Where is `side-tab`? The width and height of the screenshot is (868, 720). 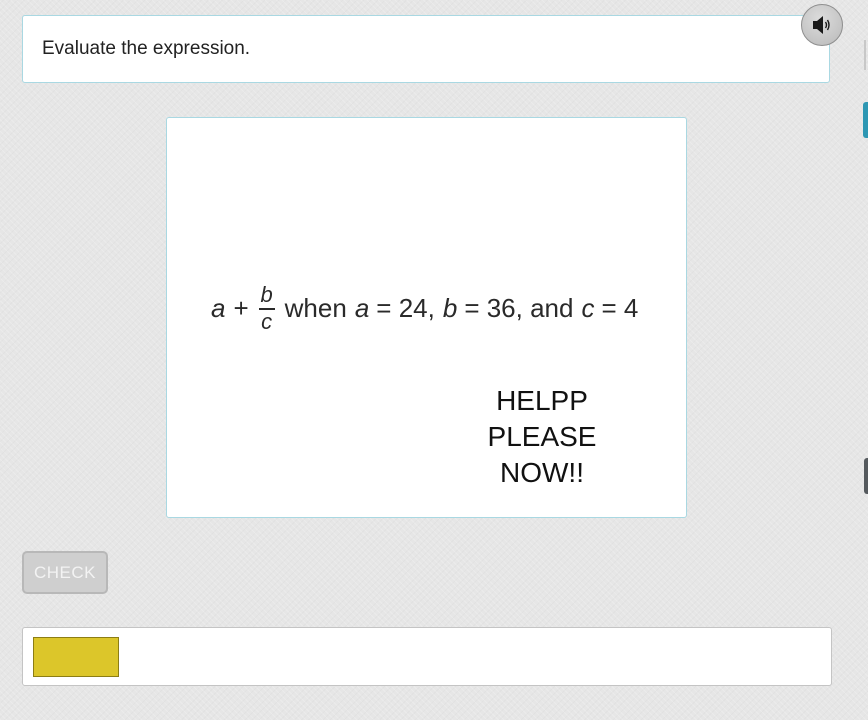 side-tab is located at coordinates (866, 476).